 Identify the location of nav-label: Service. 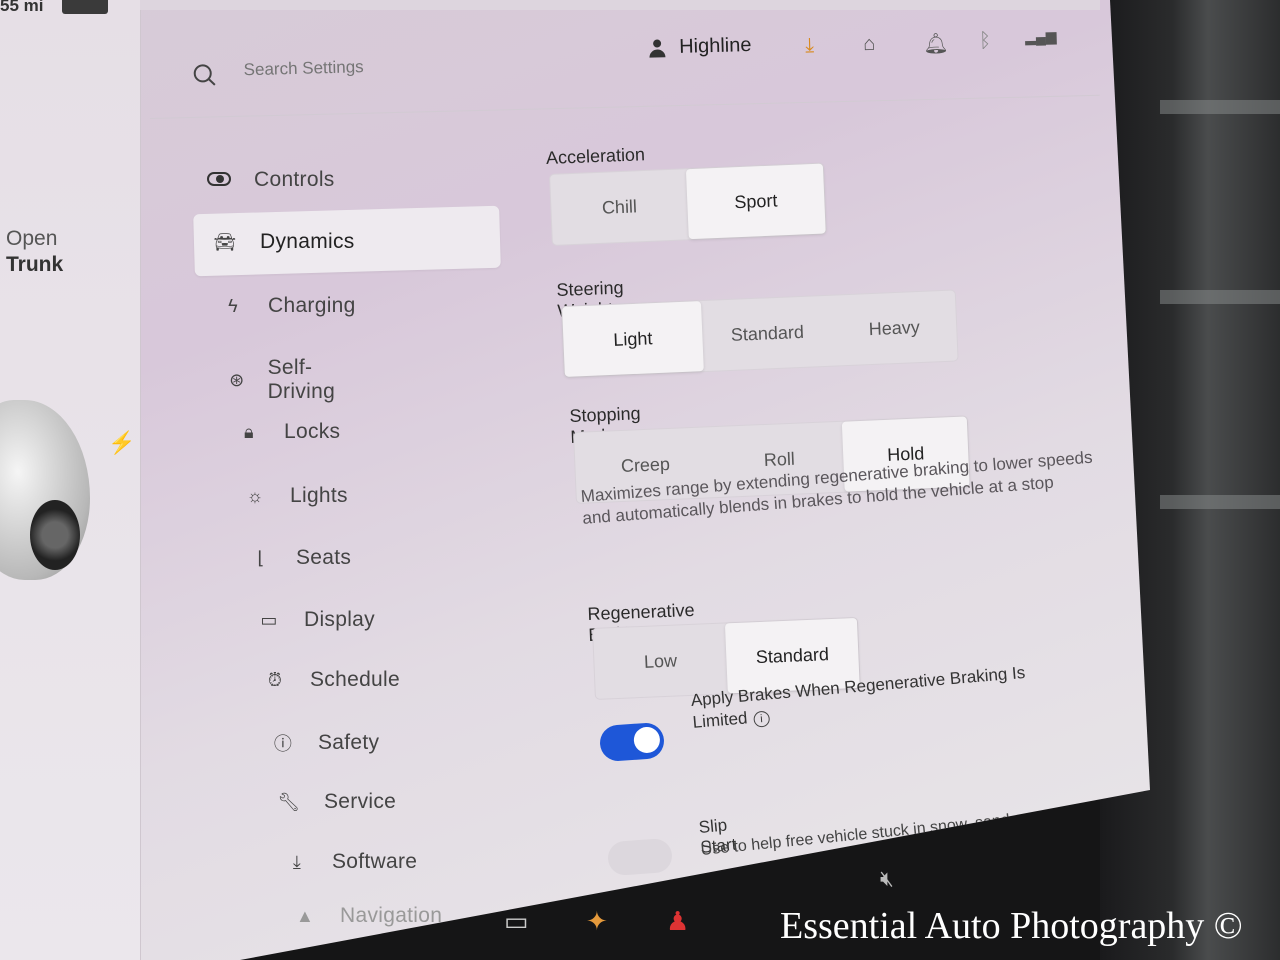
(360, 801).